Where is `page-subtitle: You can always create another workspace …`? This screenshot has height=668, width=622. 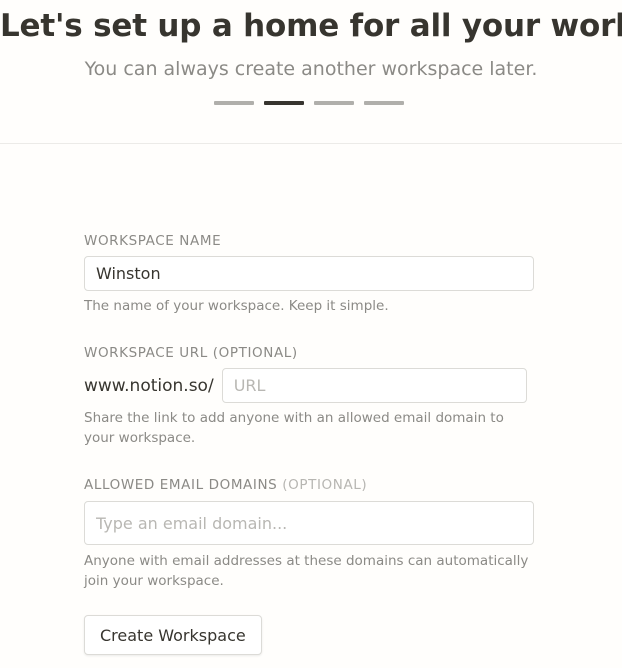 page-subtitle: You can always create another workspace … is located at coordinates (311, 69).